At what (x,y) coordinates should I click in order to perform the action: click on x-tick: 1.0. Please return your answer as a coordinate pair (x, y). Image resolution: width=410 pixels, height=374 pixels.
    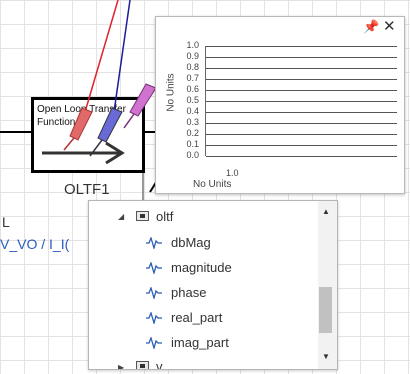
    Looking at the image, I should click on (232, 173).